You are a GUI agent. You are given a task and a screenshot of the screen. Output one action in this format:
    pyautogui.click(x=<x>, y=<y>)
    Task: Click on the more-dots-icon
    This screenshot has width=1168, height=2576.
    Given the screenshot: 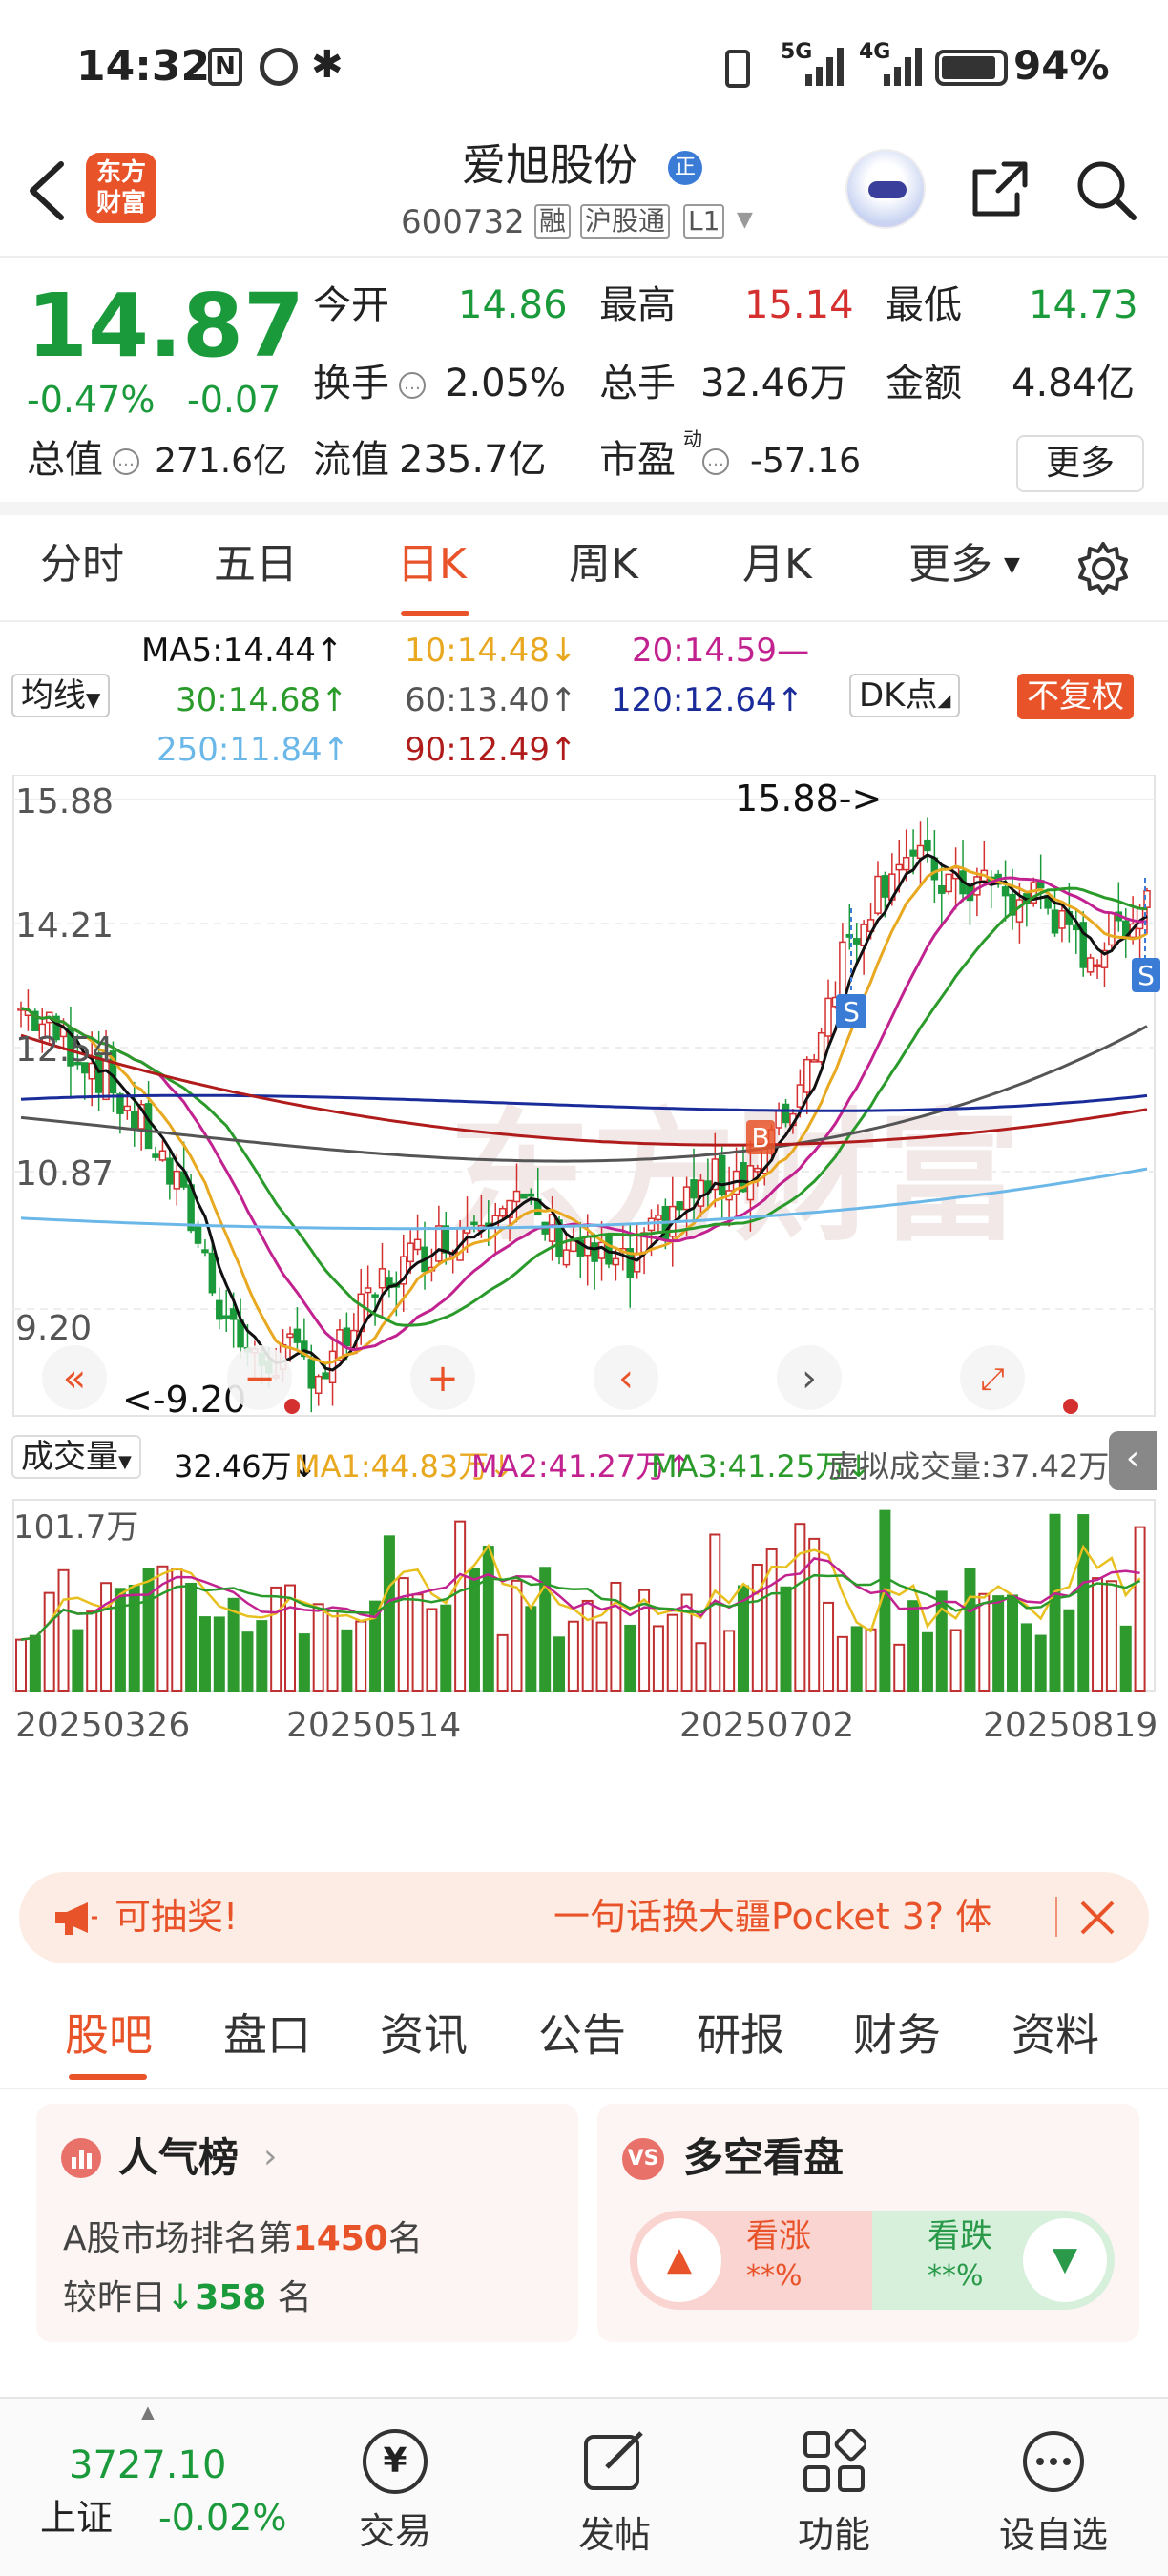 What is the action you would take?
    pyautogui.click(x=1054, y=2461)
    